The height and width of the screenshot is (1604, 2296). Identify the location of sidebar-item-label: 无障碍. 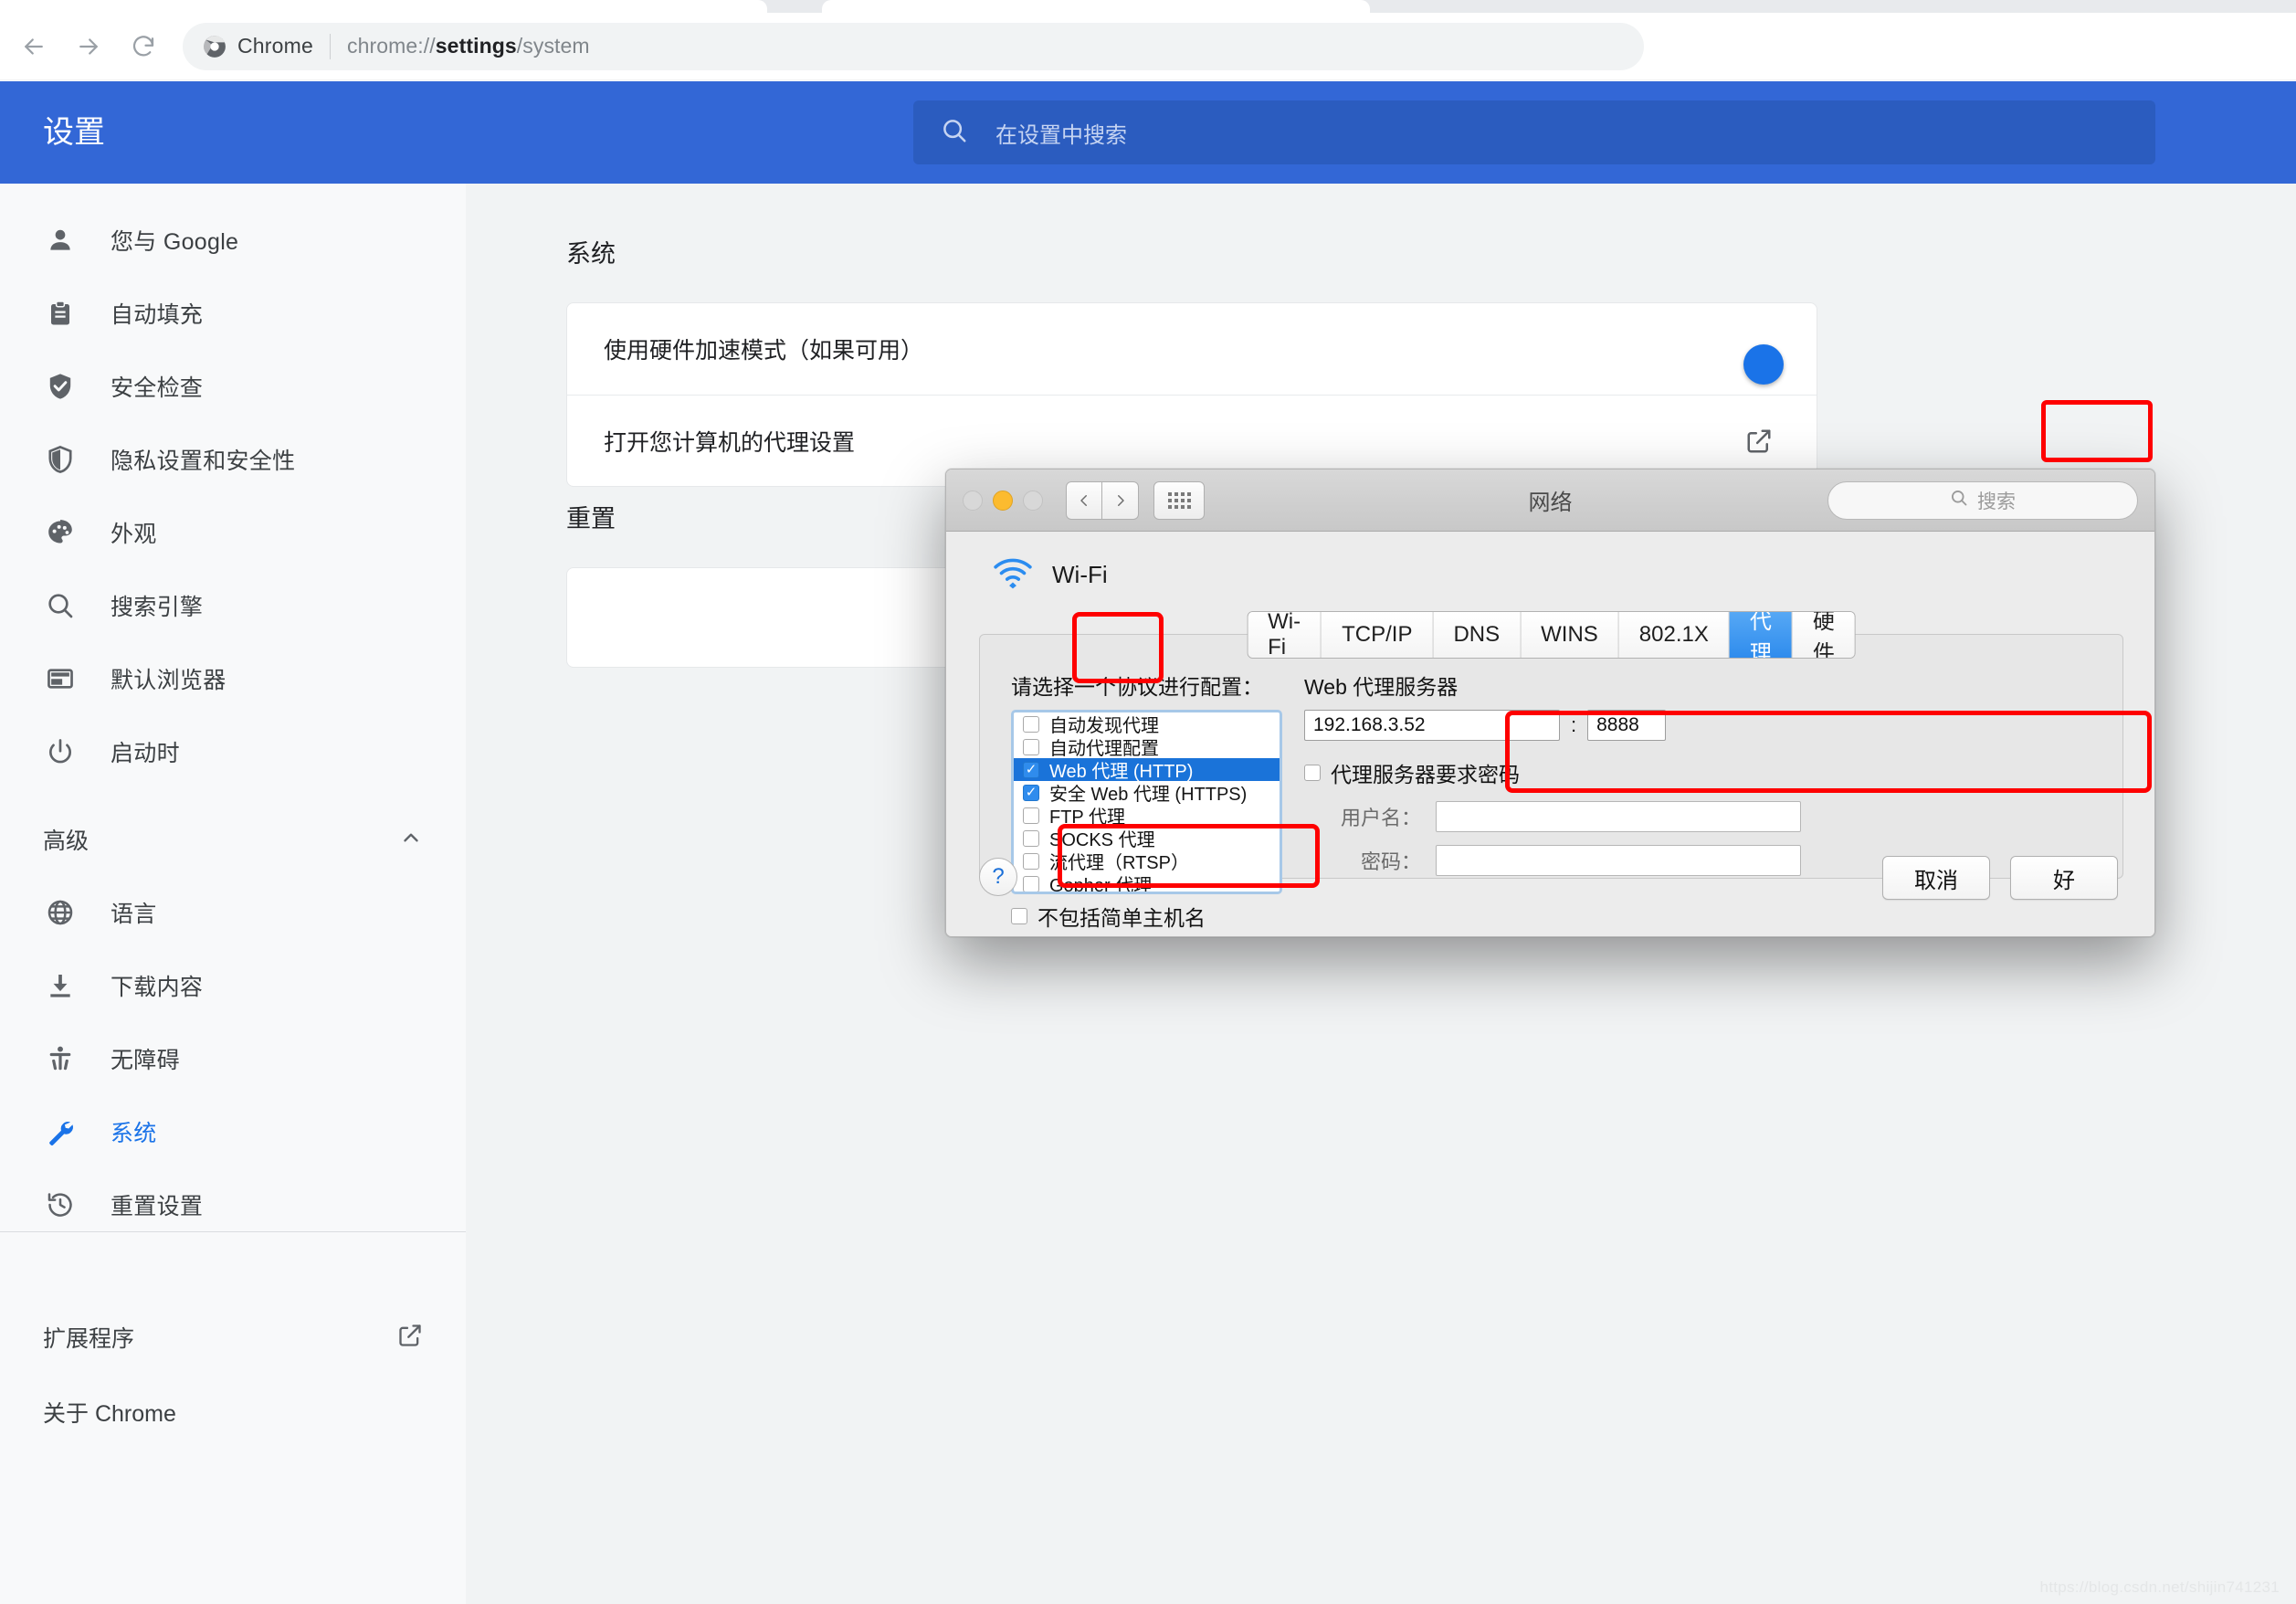
(145, 1061).